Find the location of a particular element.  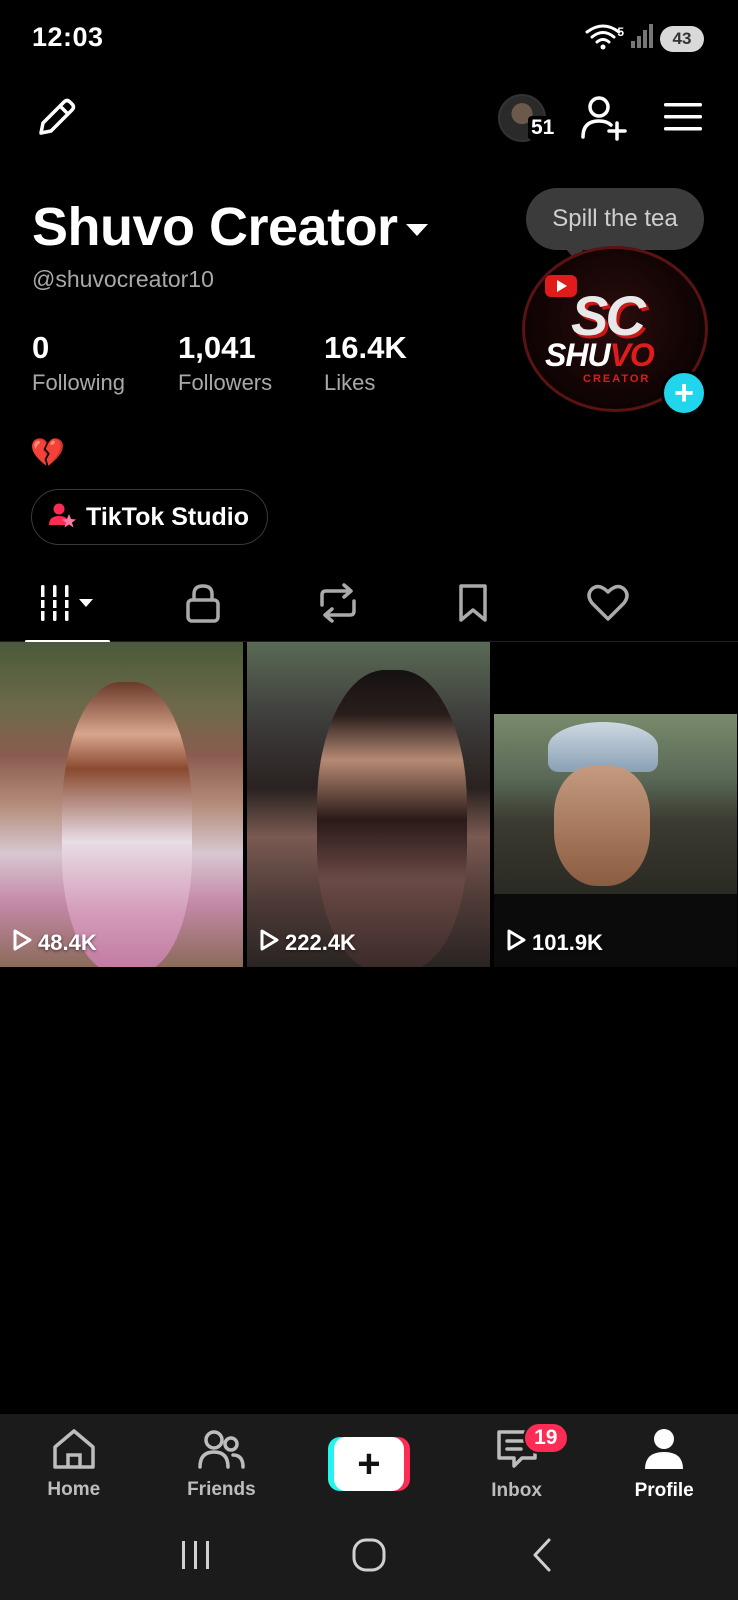

profile-display-name: Shuvo Creator is located at coordinates (215, 227).